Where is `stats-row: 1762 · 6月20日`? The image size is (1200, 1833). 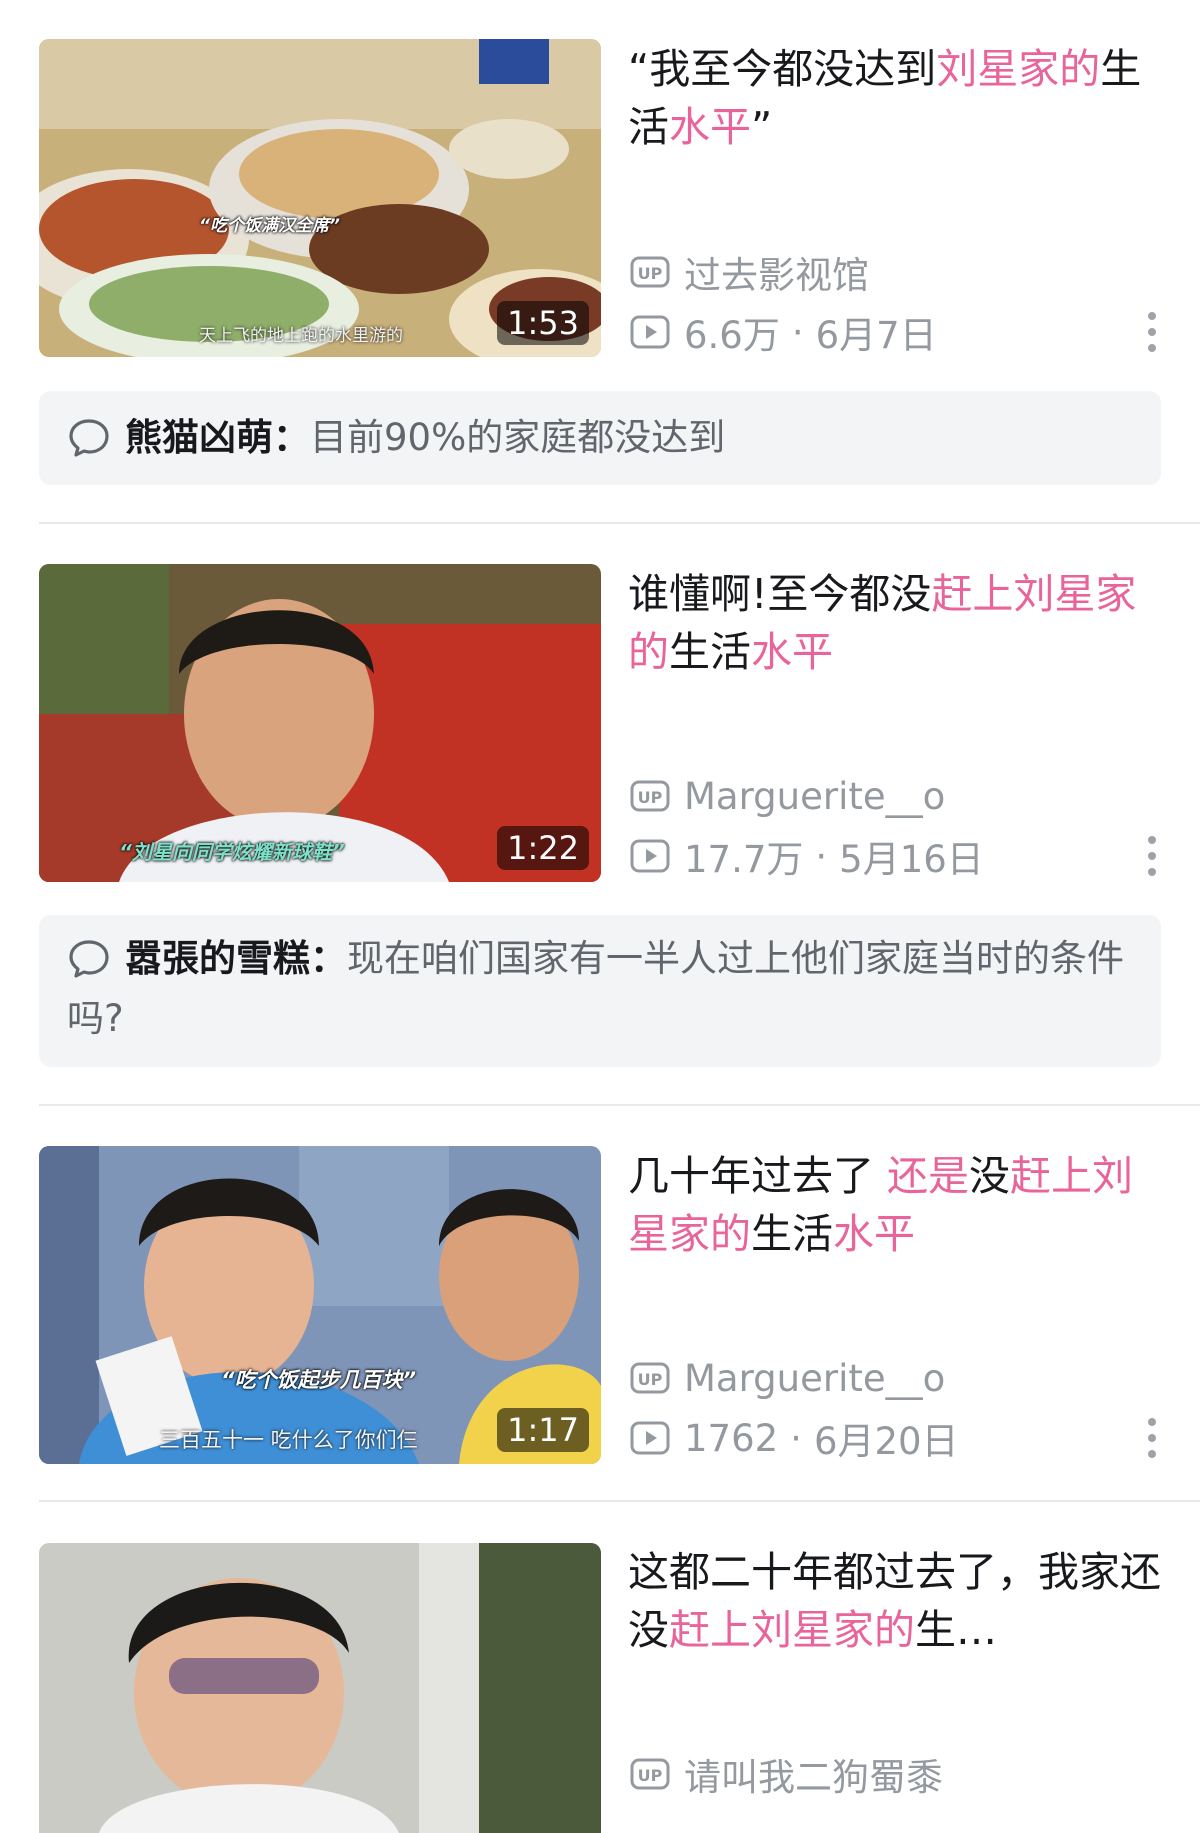 stats-row: 1762 · 6月20日 is located at coordinates (794, 1439).